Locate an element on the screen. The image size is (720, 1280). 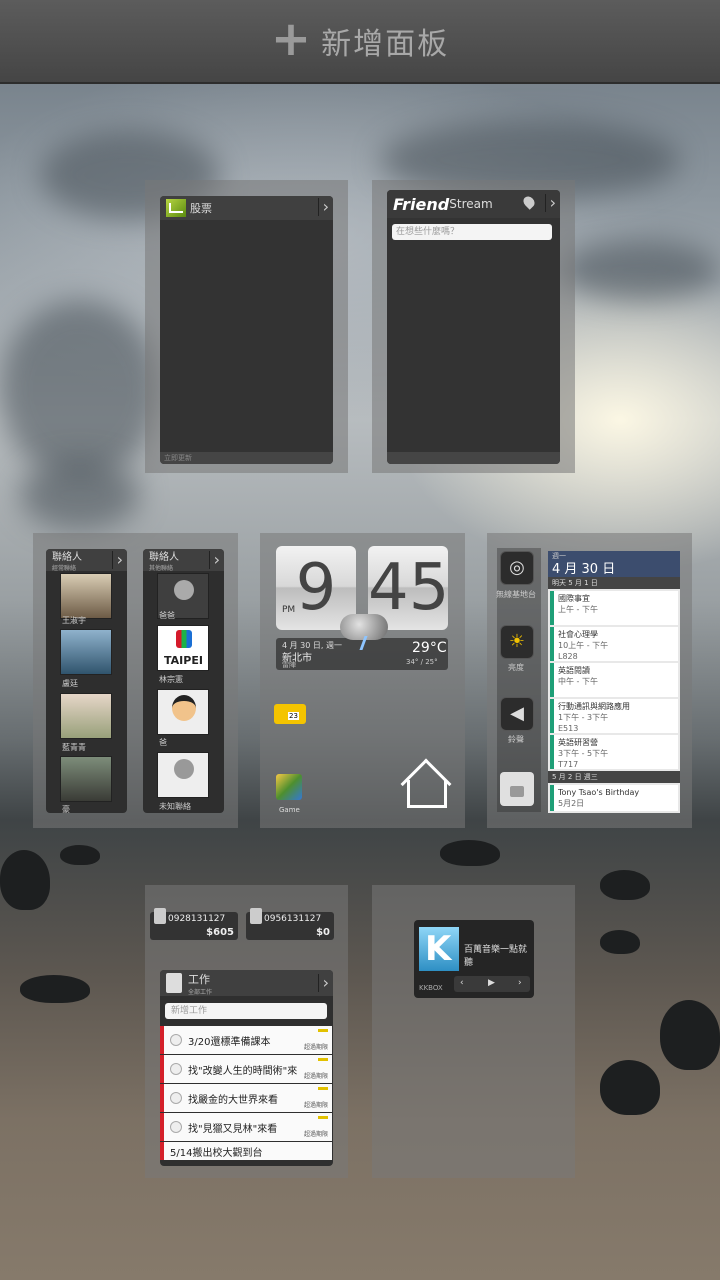
taipei-logo: TAIPEI is located at coordinates (183, 648).